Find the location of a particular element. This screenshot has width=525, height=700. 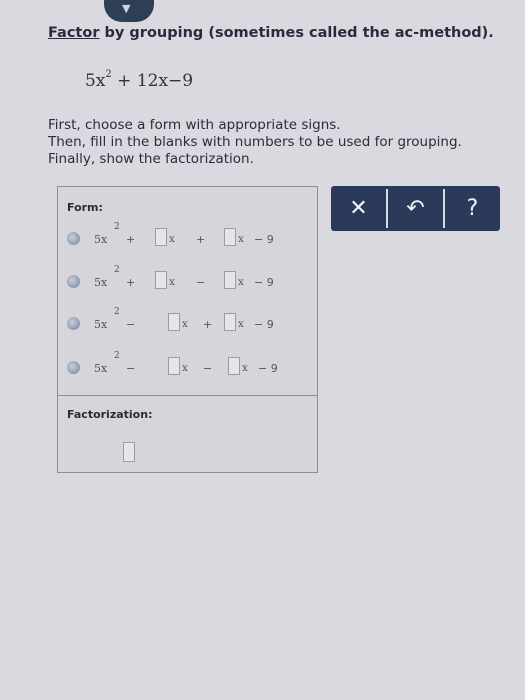

factor-link: Factor is located at coordinates (73, 33).